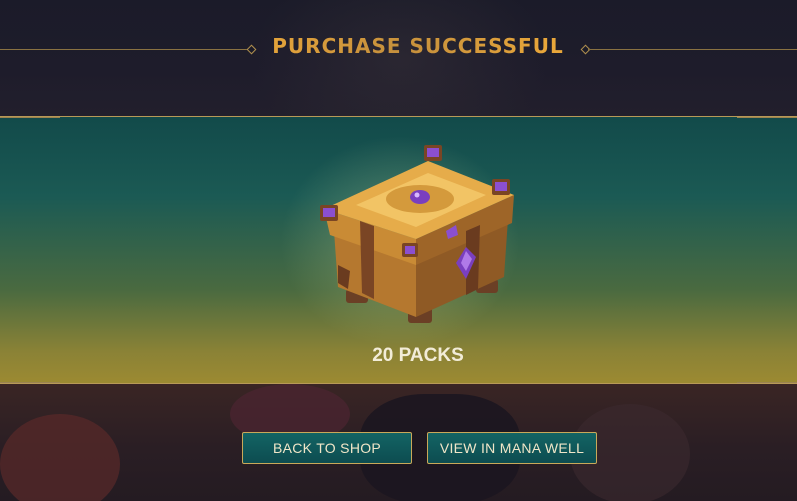 This screenshot has width=797, height=501. I want to click on treasure-chest-icon, so click(417, 234).